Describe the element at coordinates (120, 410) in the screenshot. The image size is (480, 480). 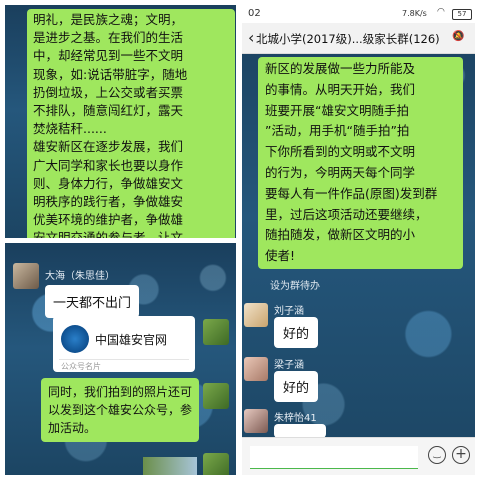
I see `message-bubble-2: 同时，我们拍到的照片还可 以发到这个雄安公众号，参 加活动。` at that location.